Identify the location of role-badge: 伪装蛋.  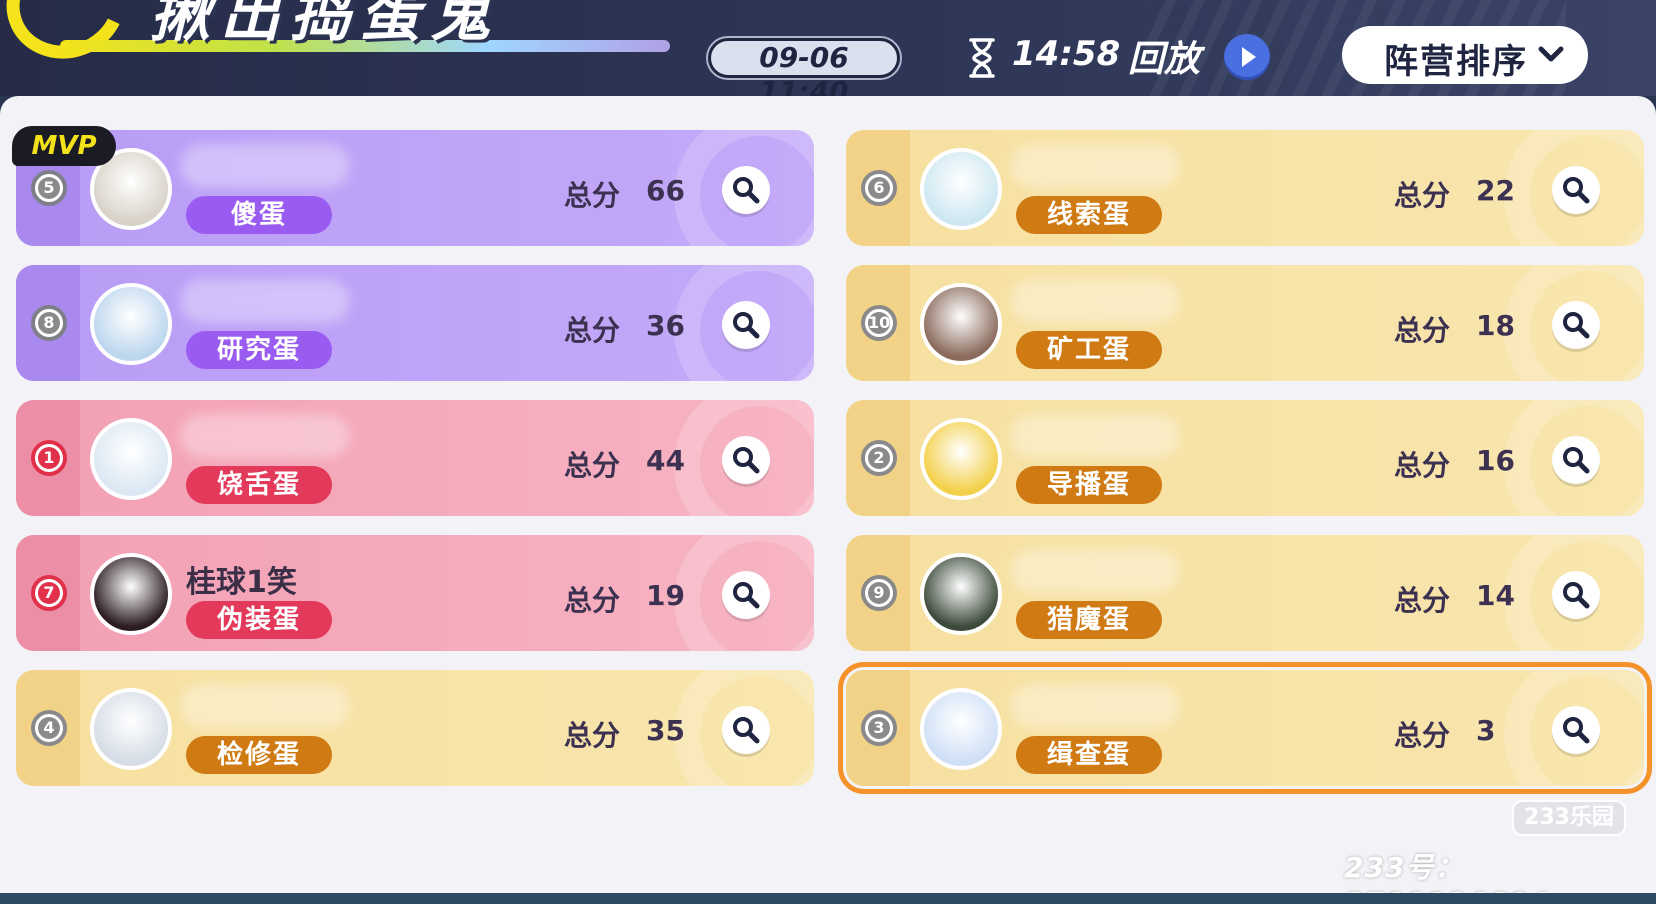
(259, 620).